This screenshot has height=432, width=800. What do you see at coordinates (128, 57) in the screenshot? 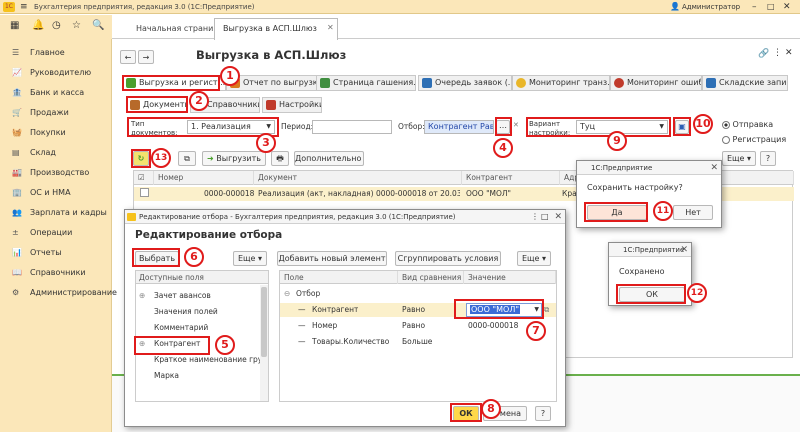
I see `back-button: ←` at bounding box center [128, 57].